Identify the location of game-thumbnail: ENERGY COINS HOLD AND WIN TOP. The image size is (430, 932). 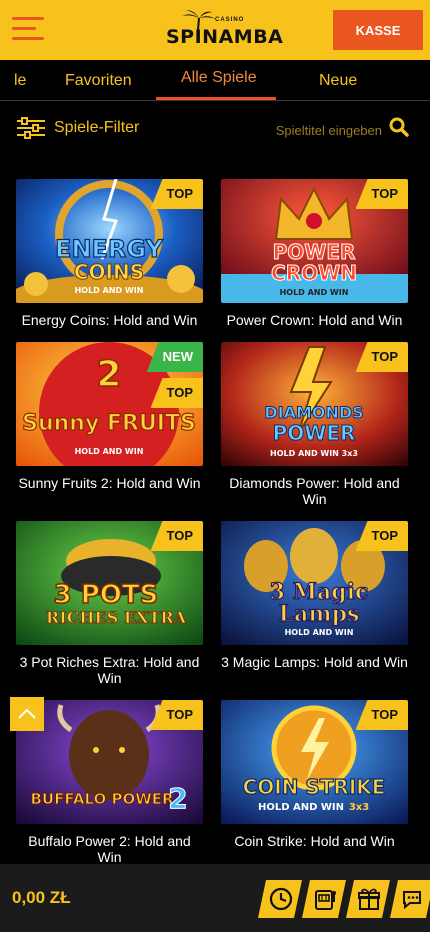
(109, 241).